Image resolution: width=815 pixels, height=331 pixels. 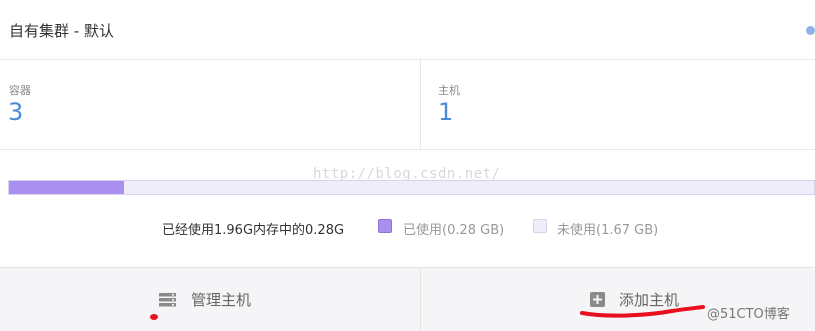 What do you see at coordinates (618, 104) in the screenshot?
I see `stat-hosts: 主机 1` at bounding box center [618, 104].